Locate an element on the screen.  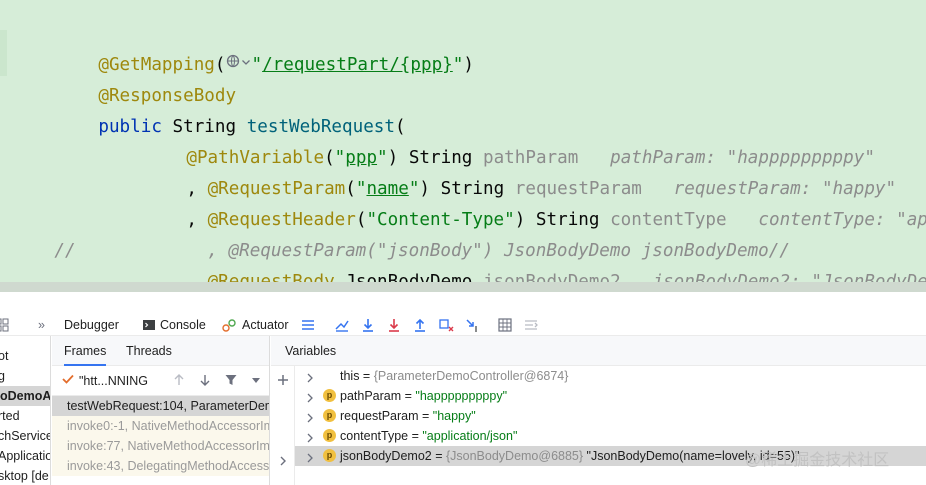
list-item: ot is located at coordinates (4, 356).